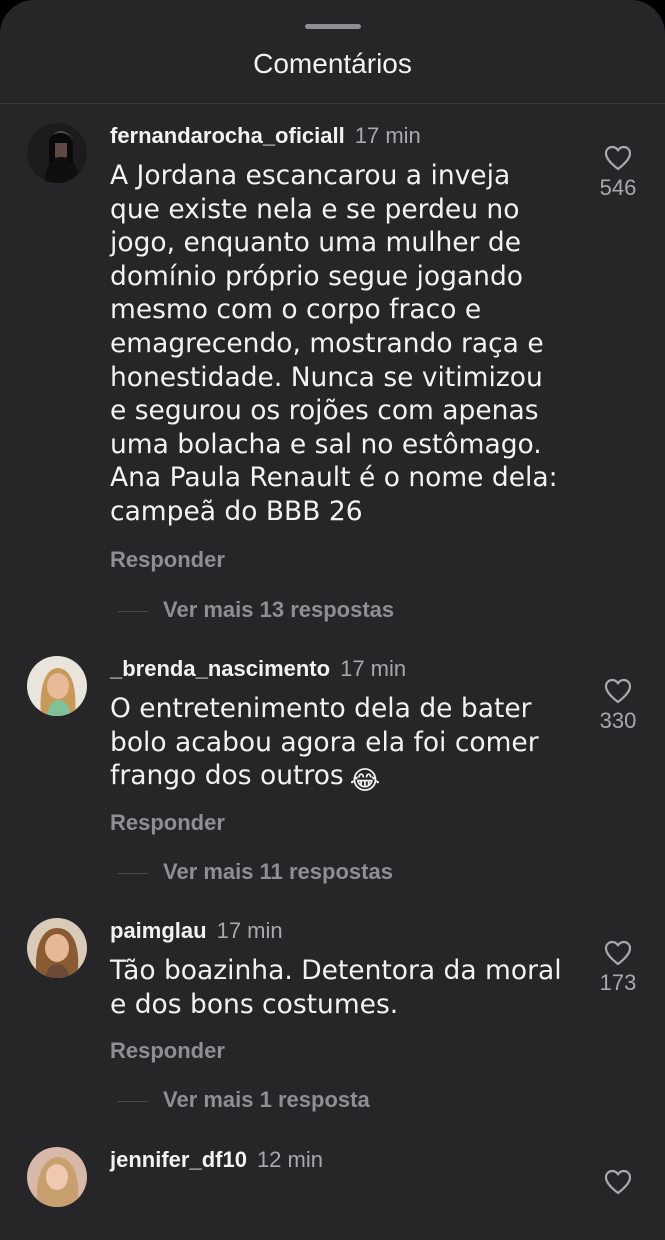 This screenshot has height=1240, width=665. I want to click on like-count: 173, so click(618, 982).